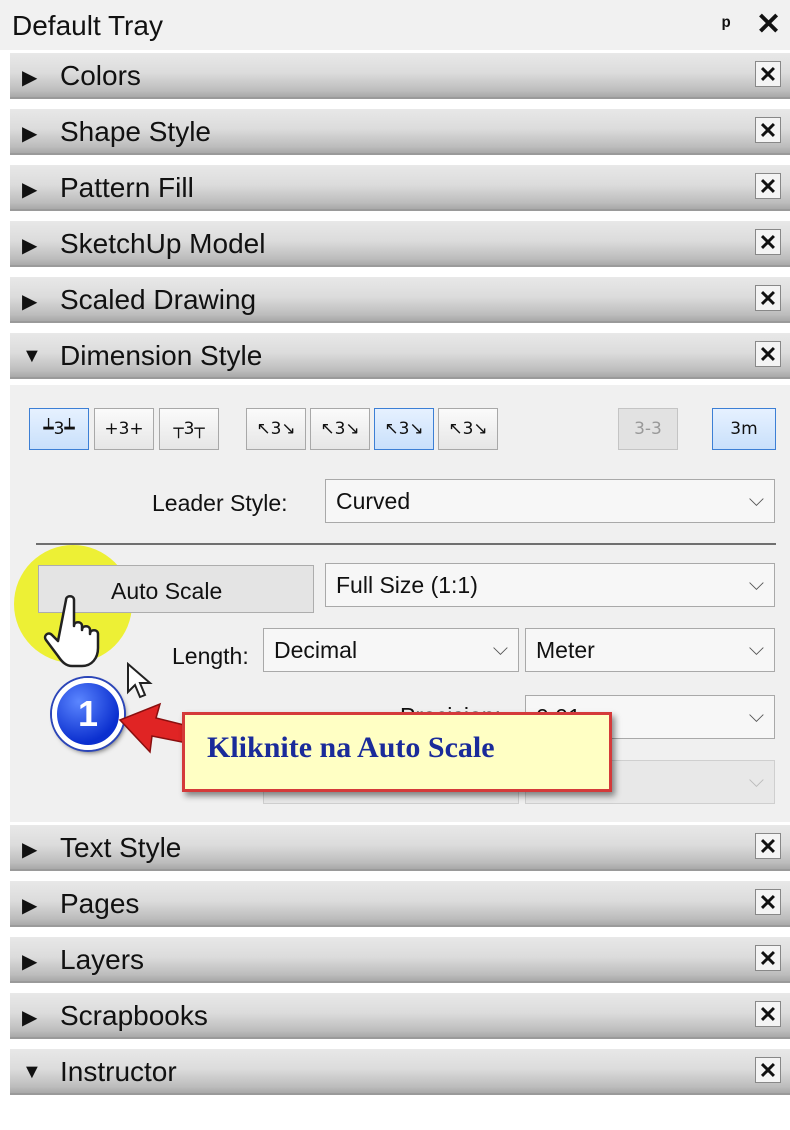  What do you see at coordinates (373, 501) in the screenshot?
I see `leader-style-value: Curved` at bounding box center [373, 501].